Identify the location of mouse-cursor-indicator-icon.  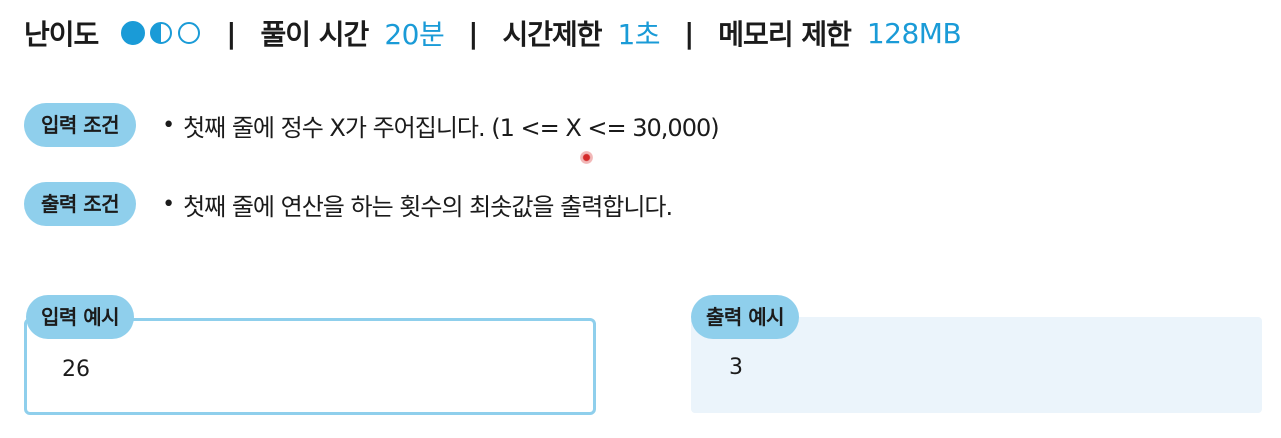
(586, 157).